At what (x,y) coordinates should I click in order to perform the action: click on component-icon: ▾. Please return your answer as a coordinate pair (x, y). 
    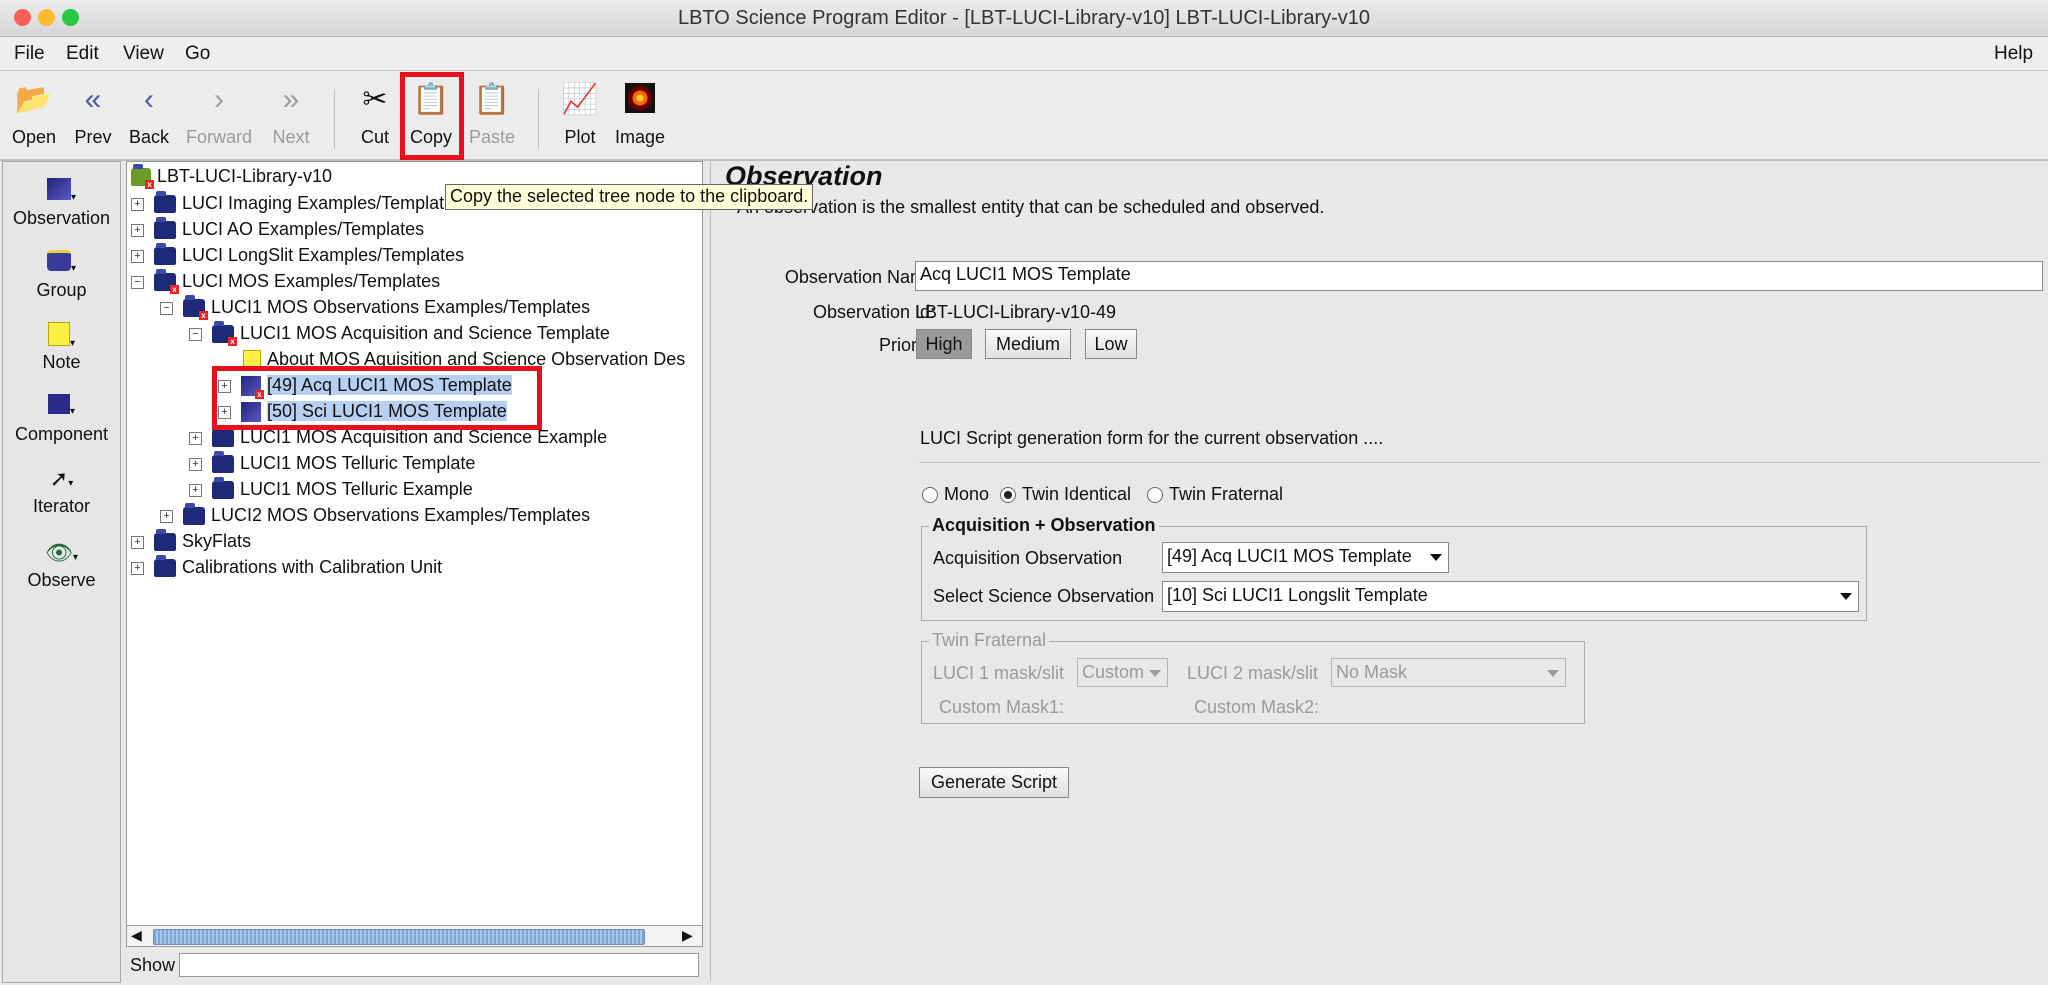
    Looking at the image, I should click on (62, 409).